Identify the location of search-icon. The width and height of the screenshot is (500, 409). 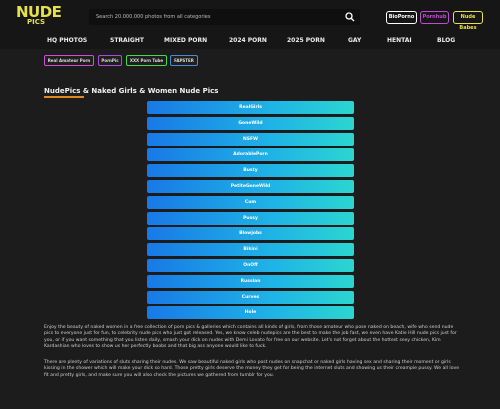
(350, 17).